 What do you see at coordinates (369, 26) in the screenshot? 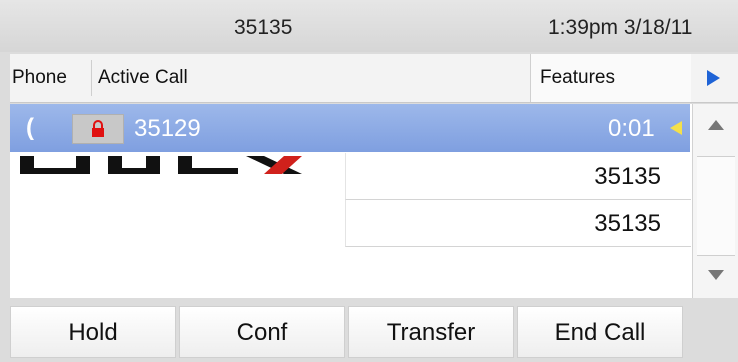
I see `status-bar: 35135 1:39pm 3/18/11` at bounding box center [369, 26].